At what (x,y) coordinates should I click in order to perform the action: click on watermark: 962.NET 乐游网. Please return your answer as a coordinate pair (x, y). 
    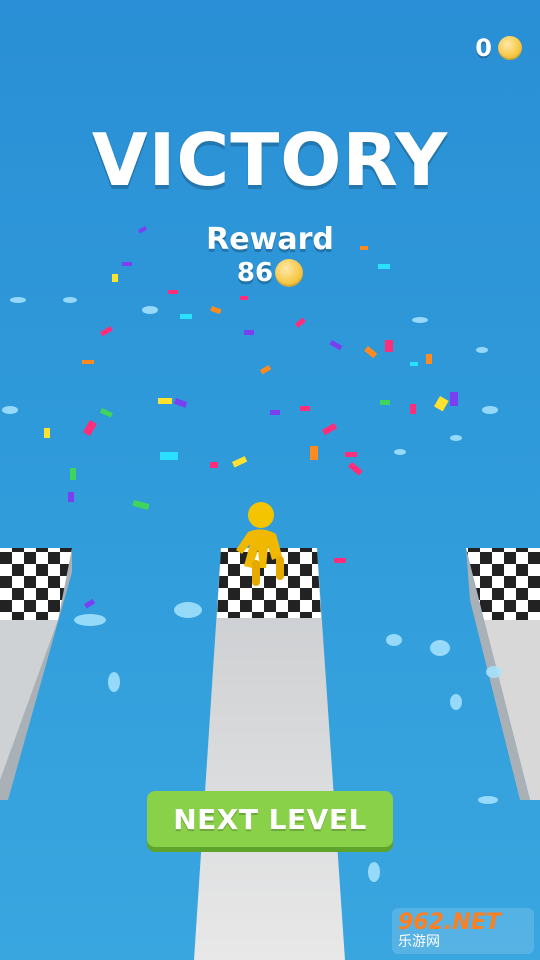
    Looking at the image, I should click on (463, 931).